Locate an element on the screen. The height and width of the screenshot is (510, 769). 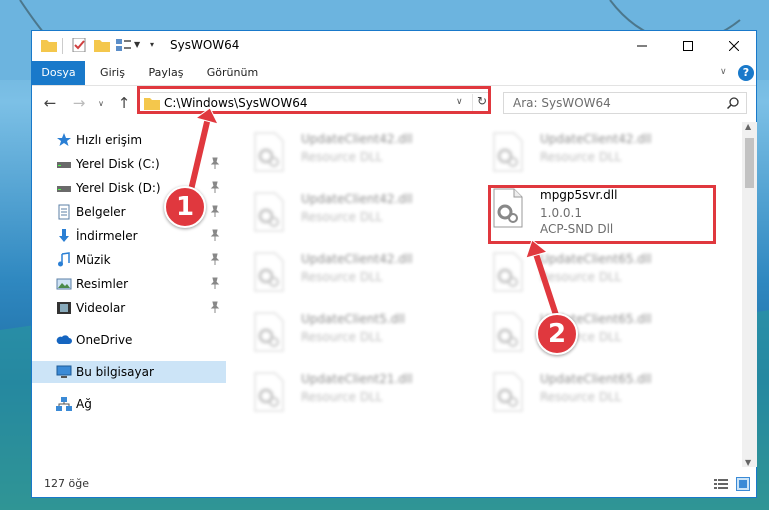
step-badge-2: 2 is located at coordinates (557, 334).